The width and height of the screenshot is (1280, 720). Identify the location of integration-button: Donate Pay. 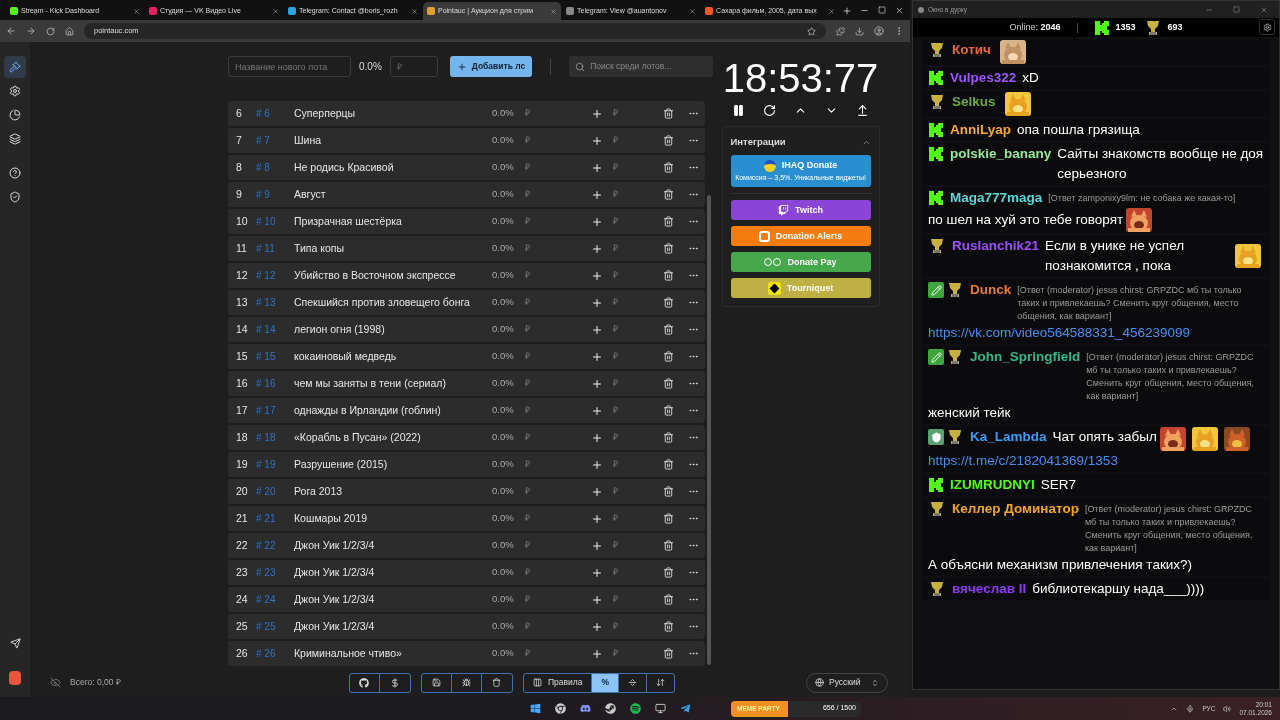
(800, 262).